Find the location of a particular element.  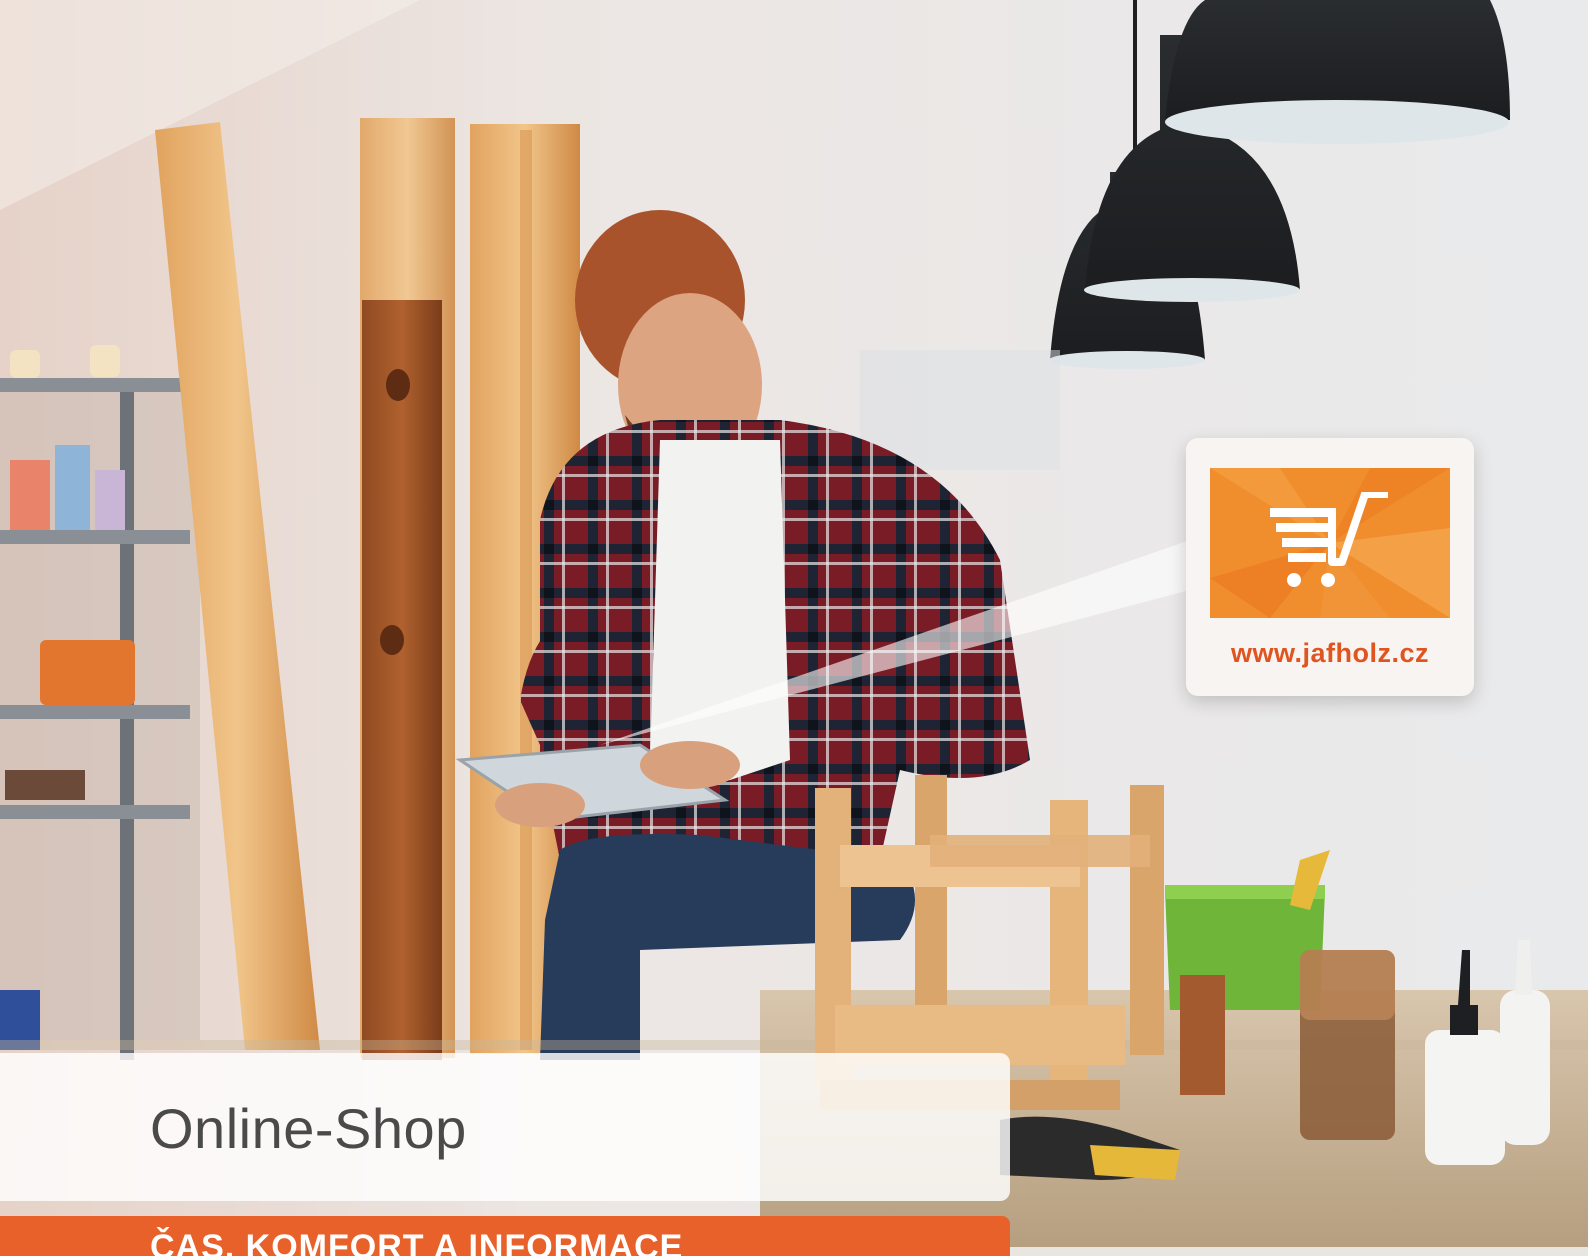

shop-card: www.jafholz.cz is located at coordinates (1330, 567).